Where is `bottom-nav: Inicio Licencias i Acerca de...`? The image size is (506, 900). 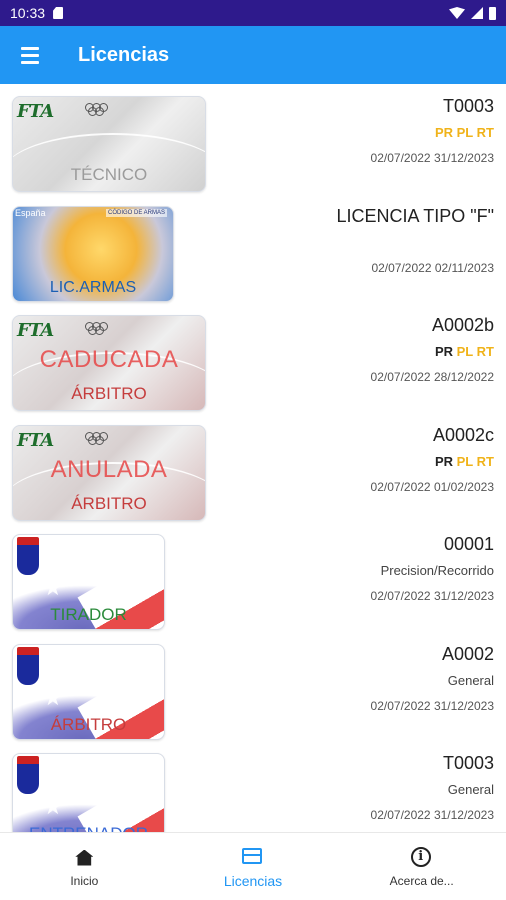 bottom-nav: Inicio Licencias i Acerca de... is located at coordinates (253, 866).